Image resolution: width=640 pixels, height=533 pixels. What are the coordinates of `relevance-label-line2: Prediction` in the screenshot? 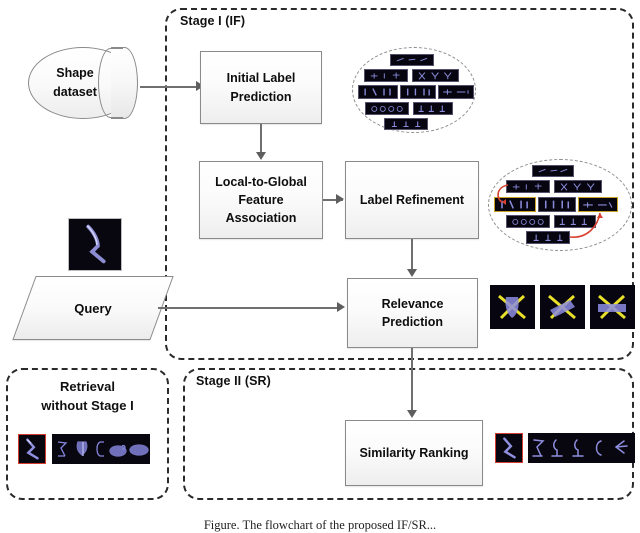 It's located at (412, 322).